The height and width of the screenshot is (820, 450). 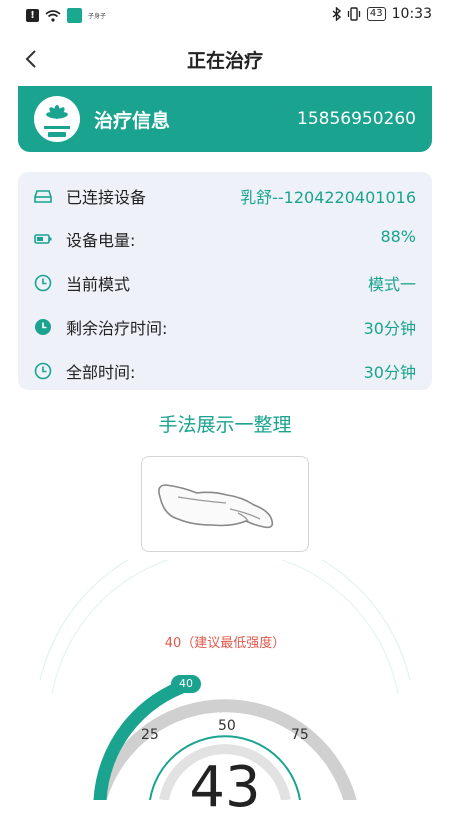 I want to click on info-row-device: 已连接设备 乳舒--1204220401016, so click(x=225, y=195).